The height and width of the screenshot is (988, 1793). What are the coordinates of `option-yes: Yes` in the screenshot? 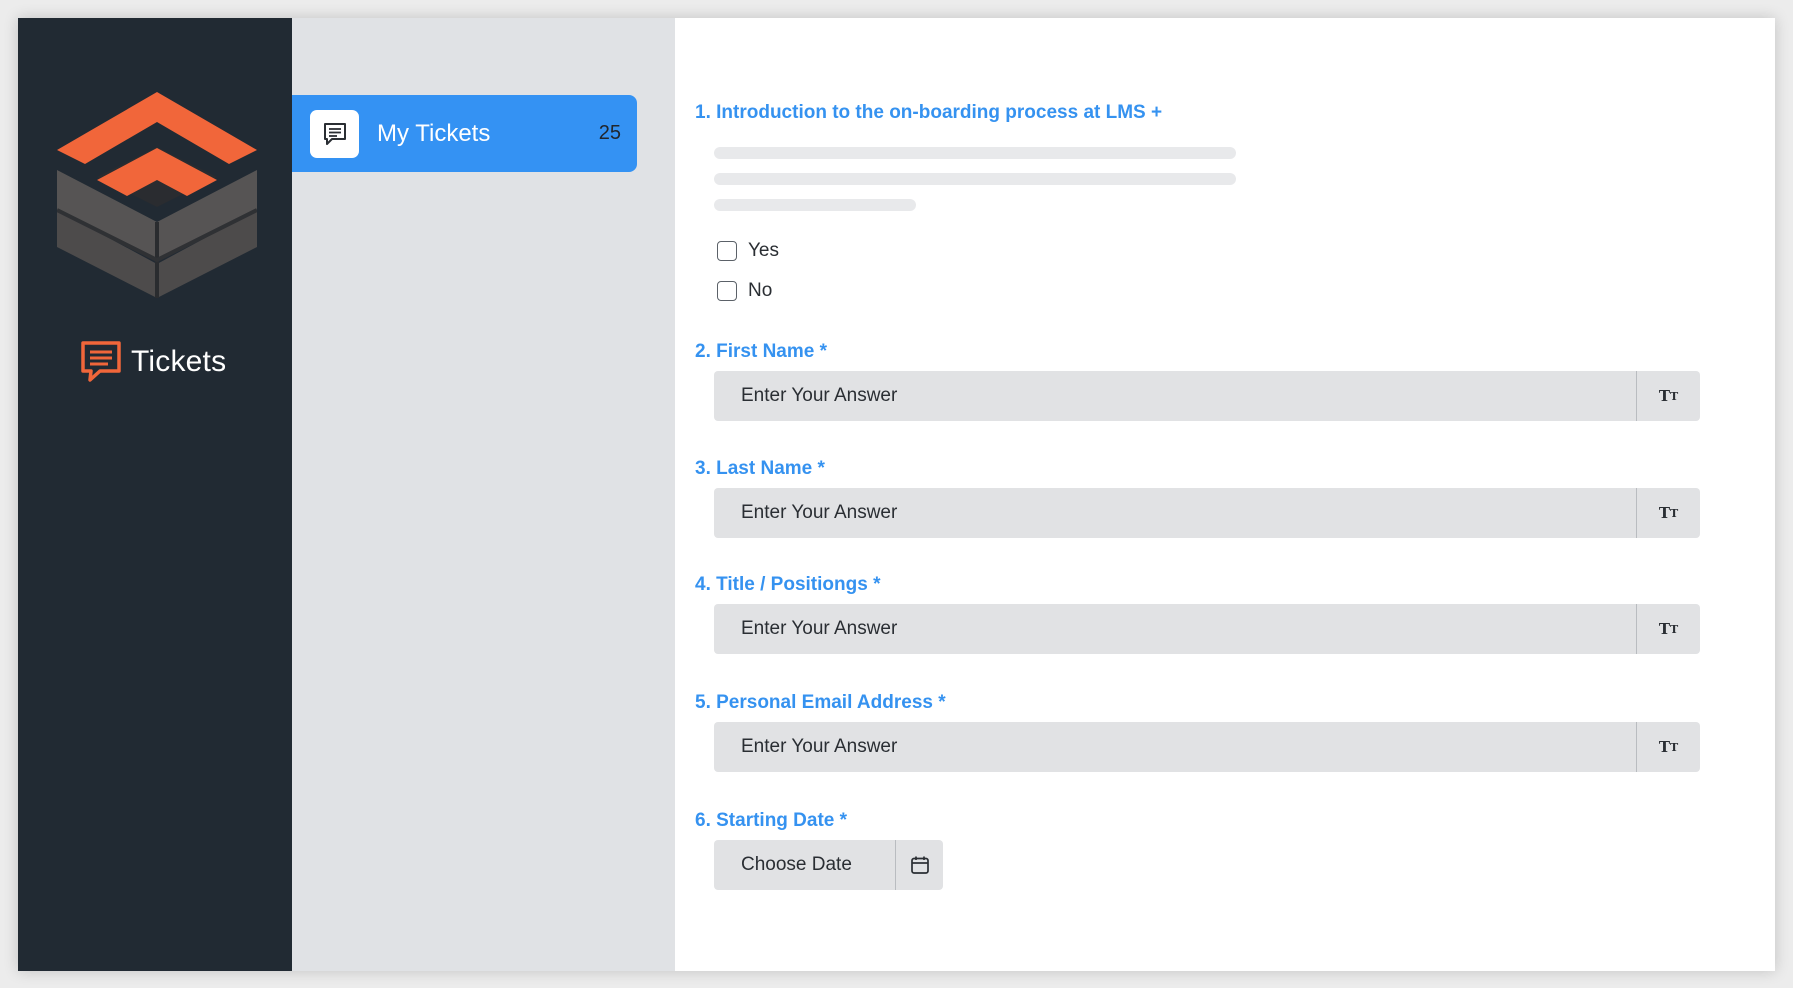 It's located at (748, 251).